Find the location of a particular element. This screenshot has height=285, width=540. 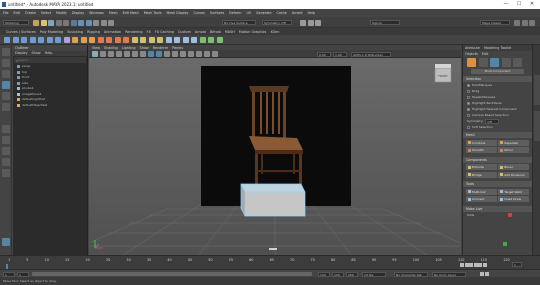

far-clip-field: 1.00 is located at coordinates (340, 54).